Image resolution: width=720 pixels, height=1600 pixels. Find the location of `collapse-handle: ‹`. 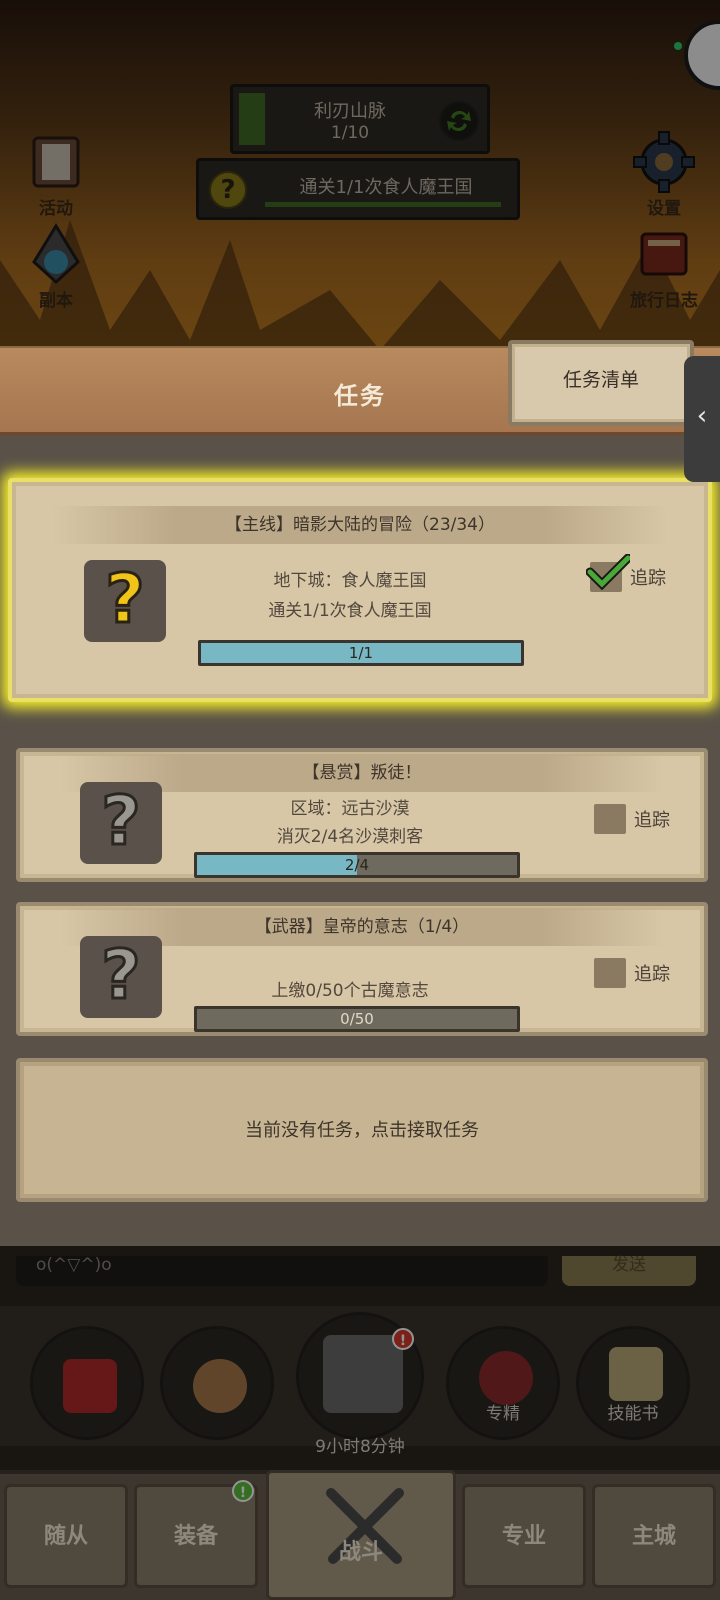

collapse-handle: ‹ is located at coordinates (702, 419).